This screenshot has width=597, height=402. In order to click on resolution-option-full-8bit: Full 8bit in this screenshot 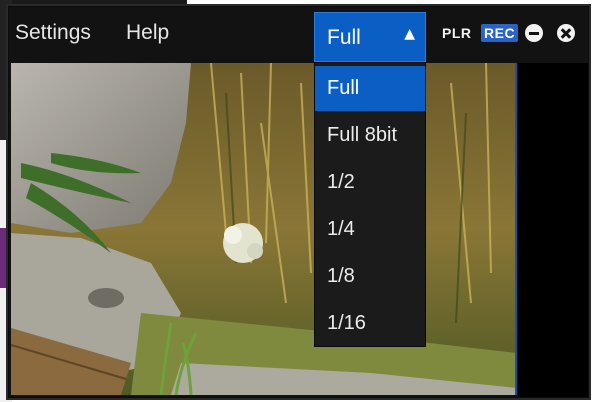, I will do `click(370, 135)`.